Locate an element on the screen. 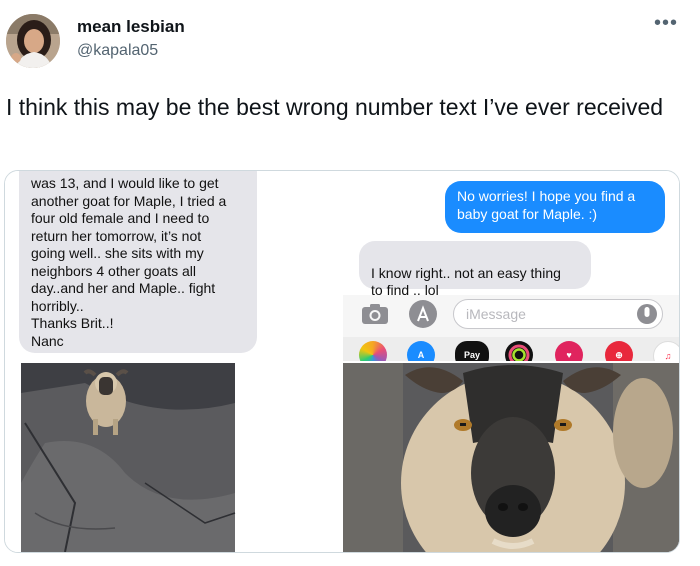  app-store-icon is located at coordinates (423, 316).